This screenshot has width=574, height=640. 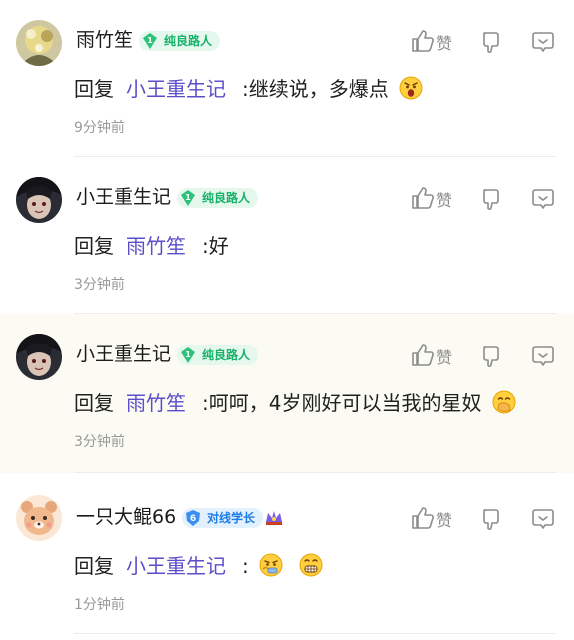 What do you see at coordinates (271, 565) in the screenshot?
I see `flexing-face-emoji` at bounding box center [271, 565].